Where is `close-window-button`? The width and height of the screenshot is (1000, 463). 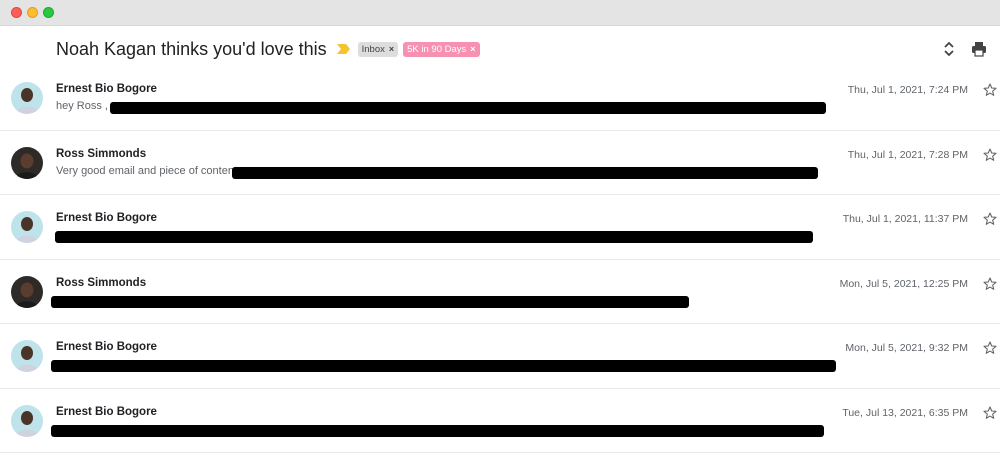
close-window-button is located at coordinates (16, 12).